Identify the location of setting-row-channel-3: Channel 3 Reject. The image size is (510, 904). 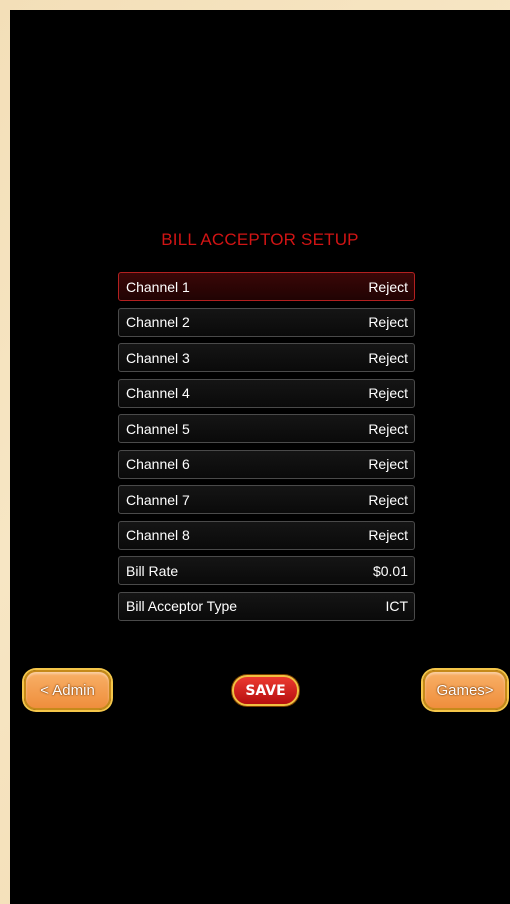
(266, 357).